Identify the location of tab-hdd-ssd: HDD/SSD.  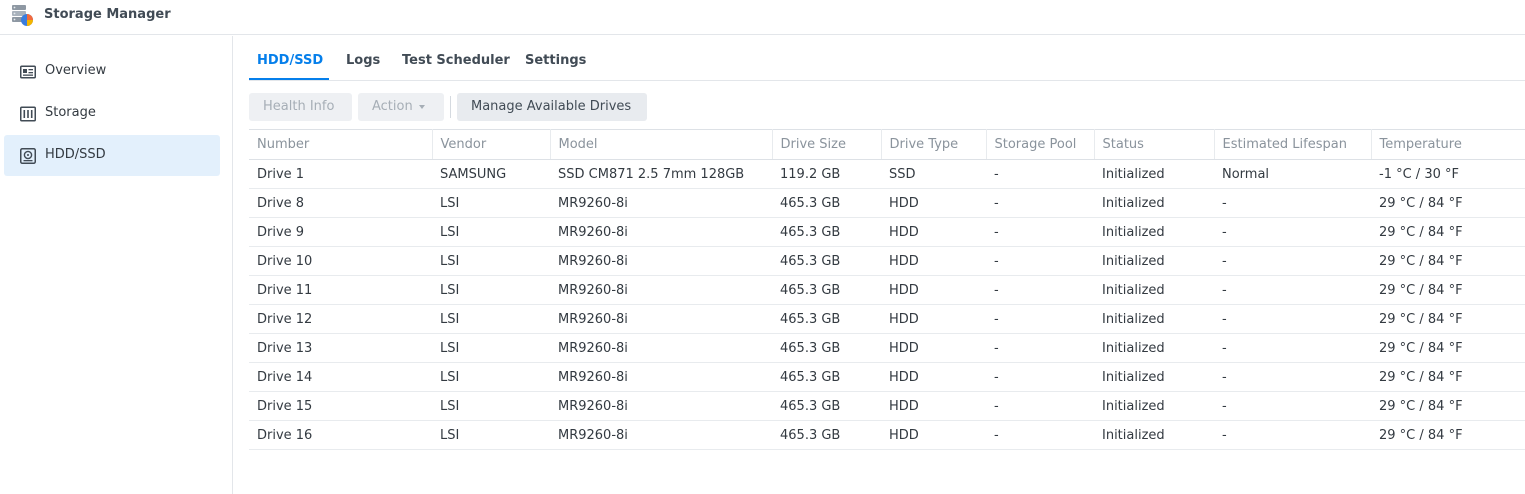
(290, 60).